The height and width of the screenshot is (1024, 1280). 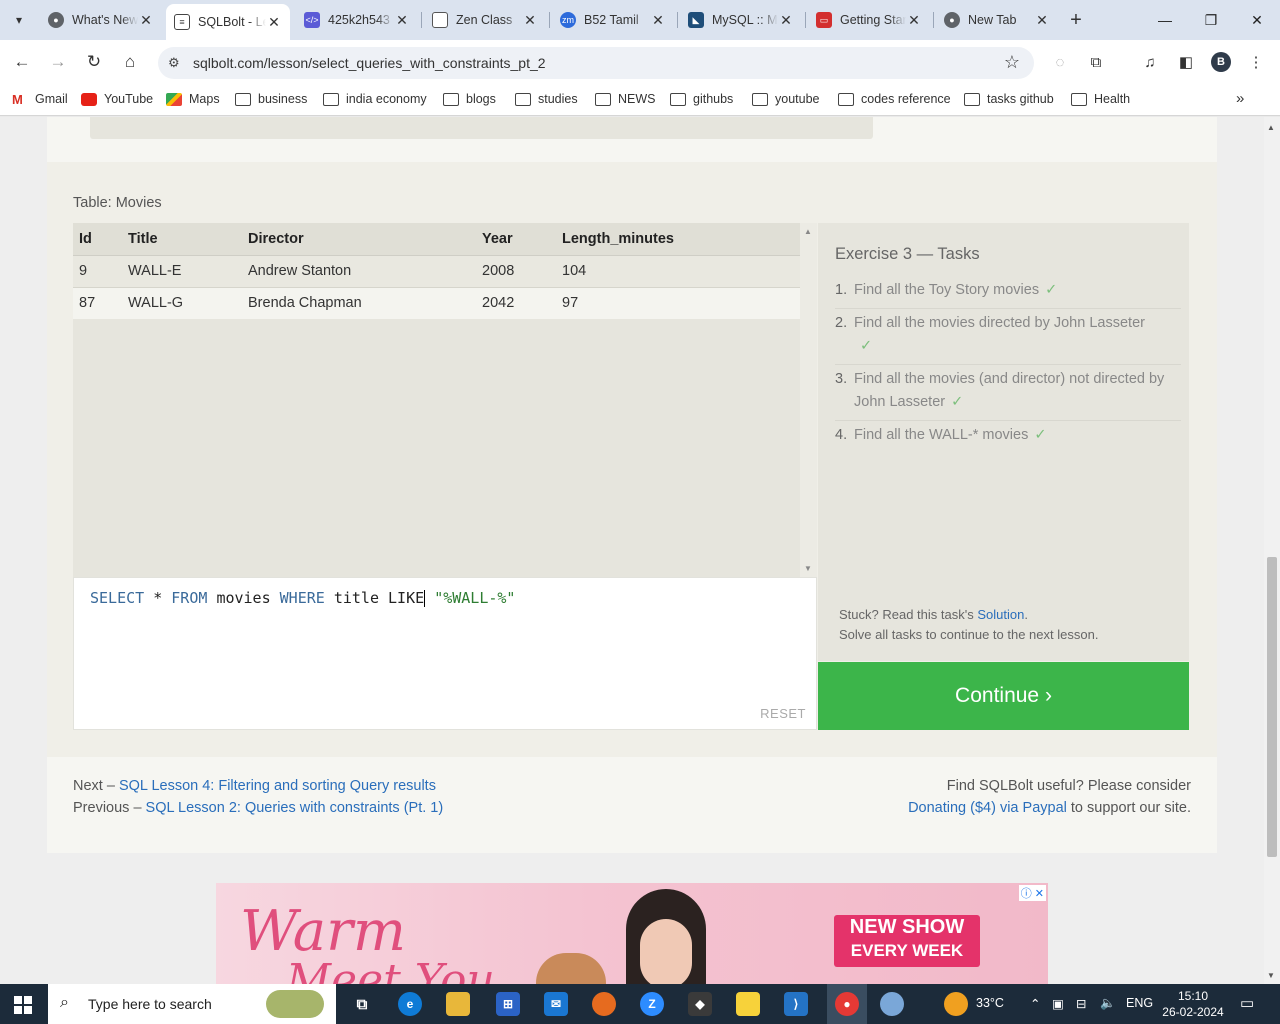 What do you see at coordinates (700, 1004) in the screenshot?
I see `git-app-icon: ◆` at bounding box center [700, 1004].